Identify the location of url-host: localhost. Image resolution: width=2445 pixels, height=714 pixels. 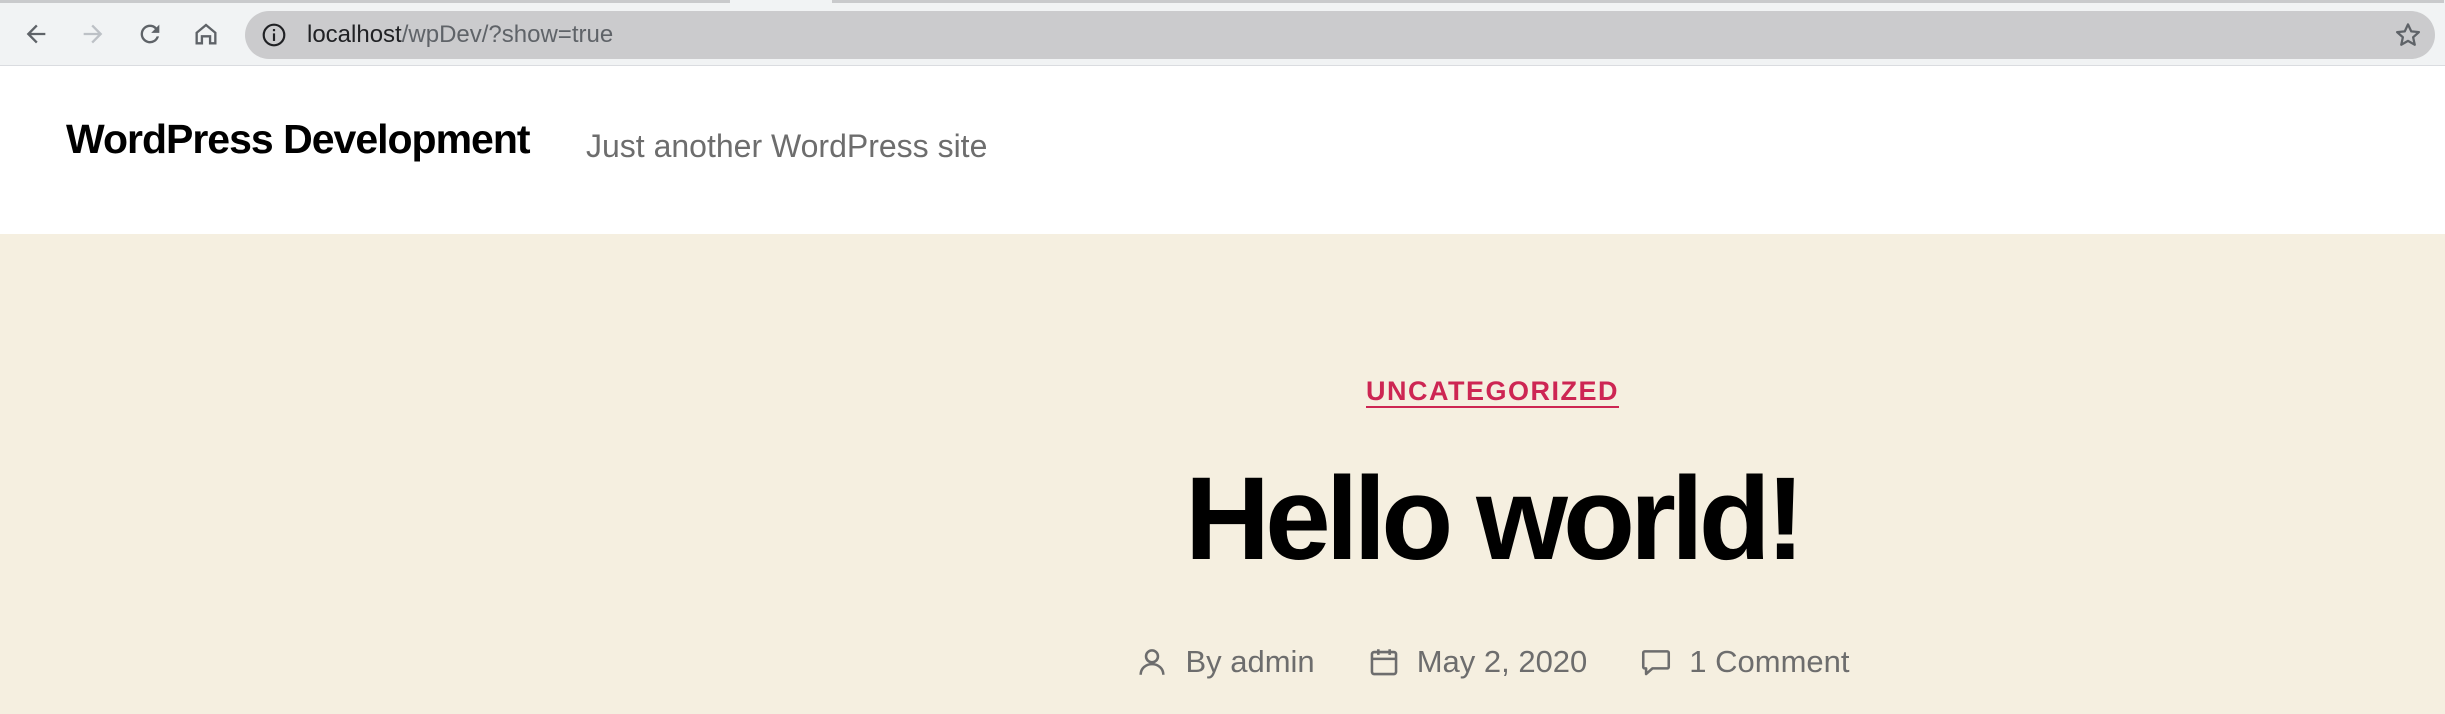
(354, 34).